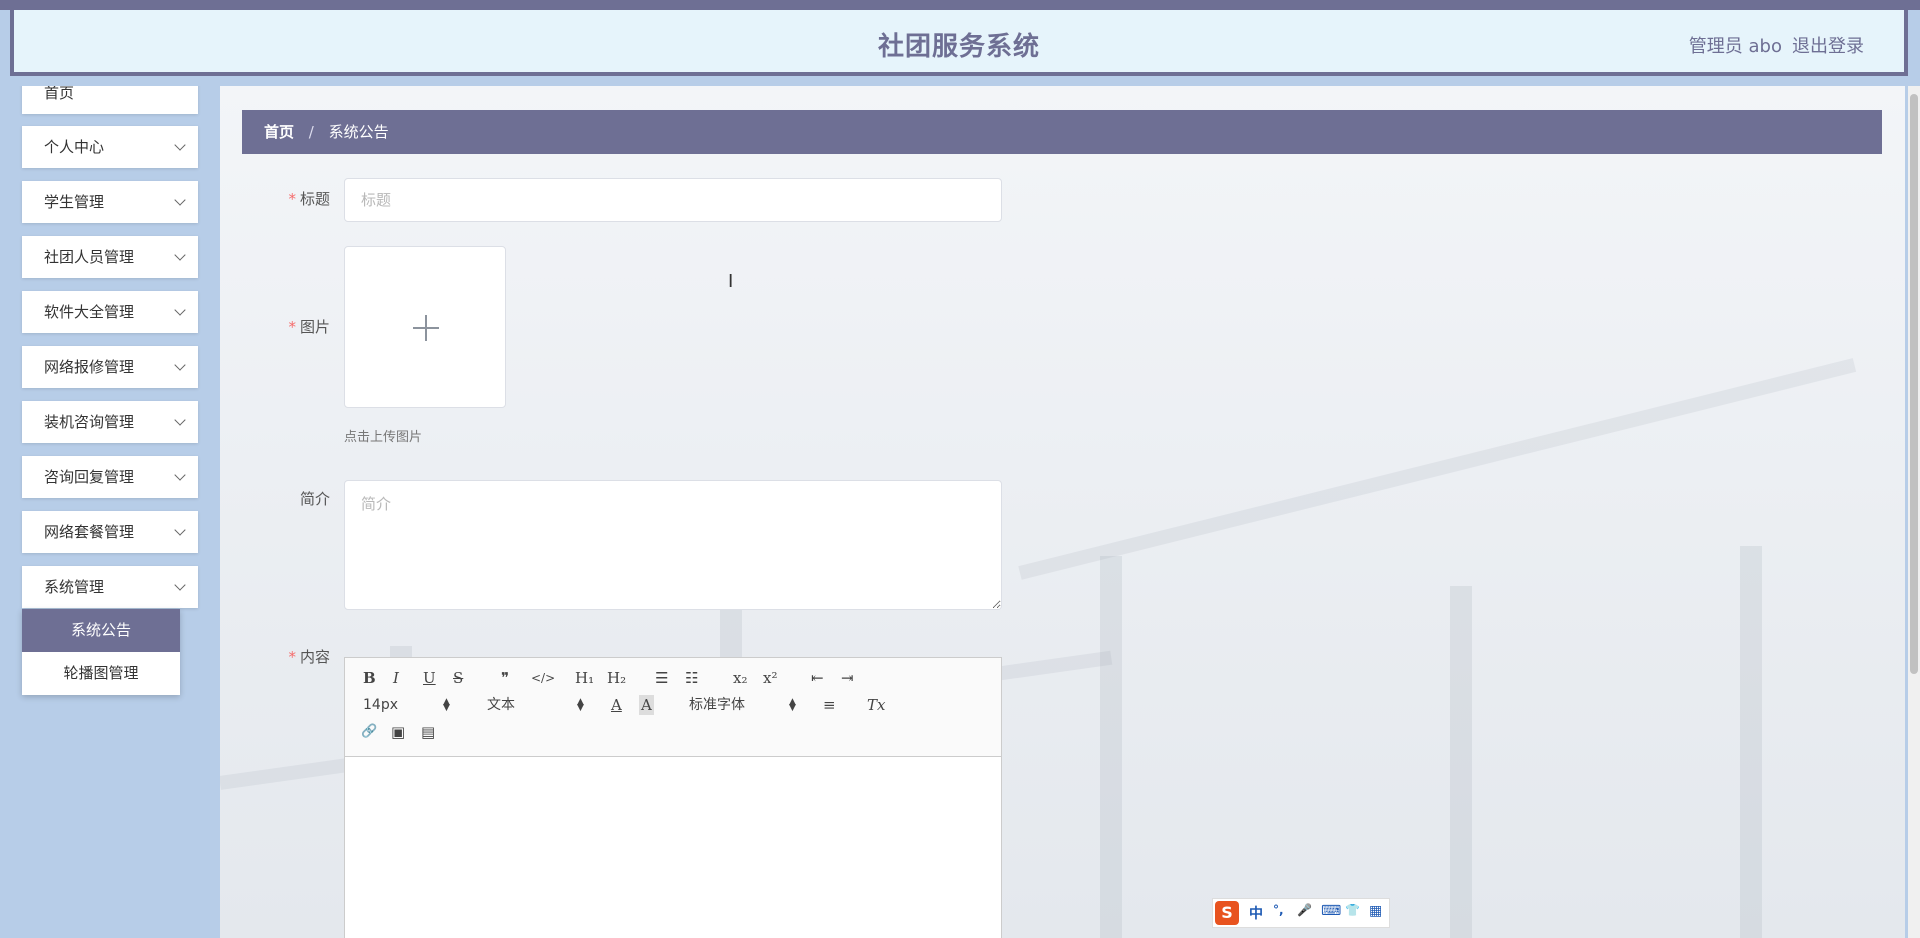 The width and height of the screenshot is (1920, 938). What do you see at coordinates (380, 705) in the screenshot?
I see `font-size-value: 14px` at bounding box center [380, 705].